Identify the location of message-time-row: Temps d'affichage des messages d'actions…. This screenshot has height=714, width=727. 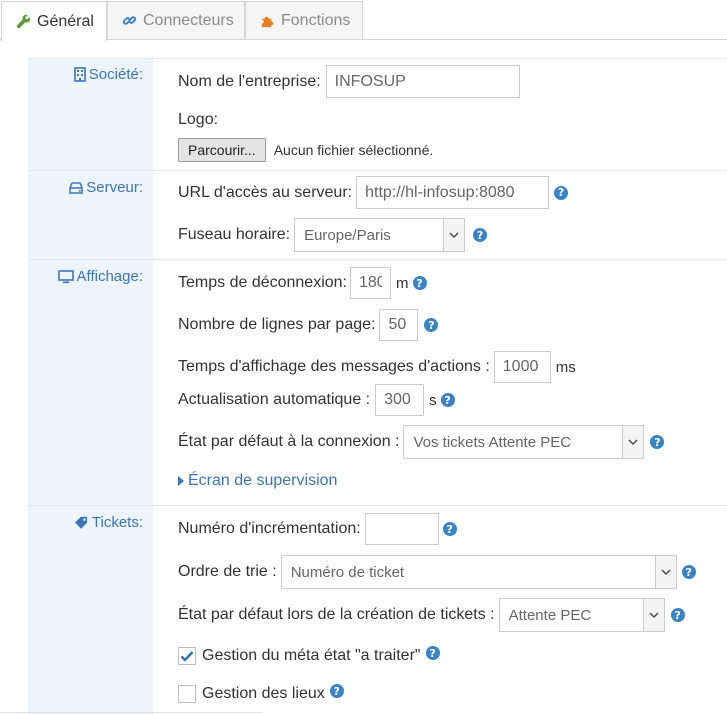
(377, 367).